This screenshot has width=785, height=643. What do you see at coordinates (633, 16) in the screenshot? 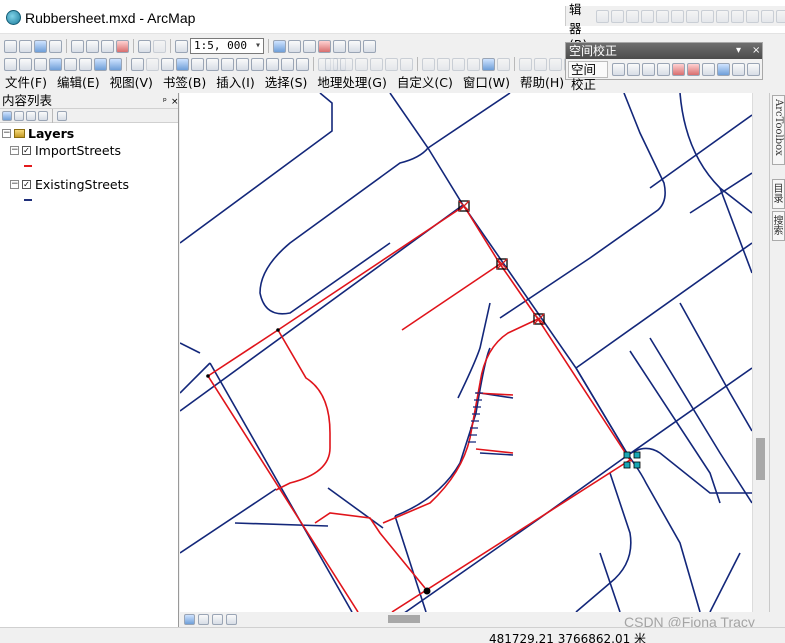
I see `straight-segment-icon` at bounding box center [633, 16].